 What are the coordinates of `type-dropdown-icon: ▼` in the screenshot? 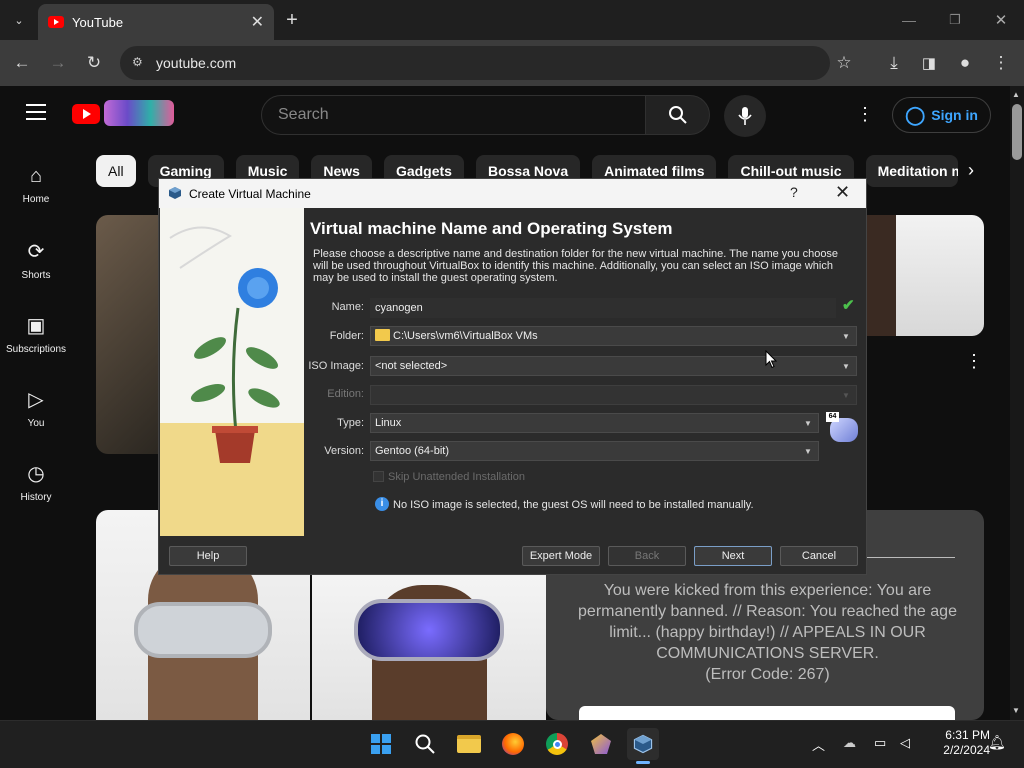 It's located at (808, 423).